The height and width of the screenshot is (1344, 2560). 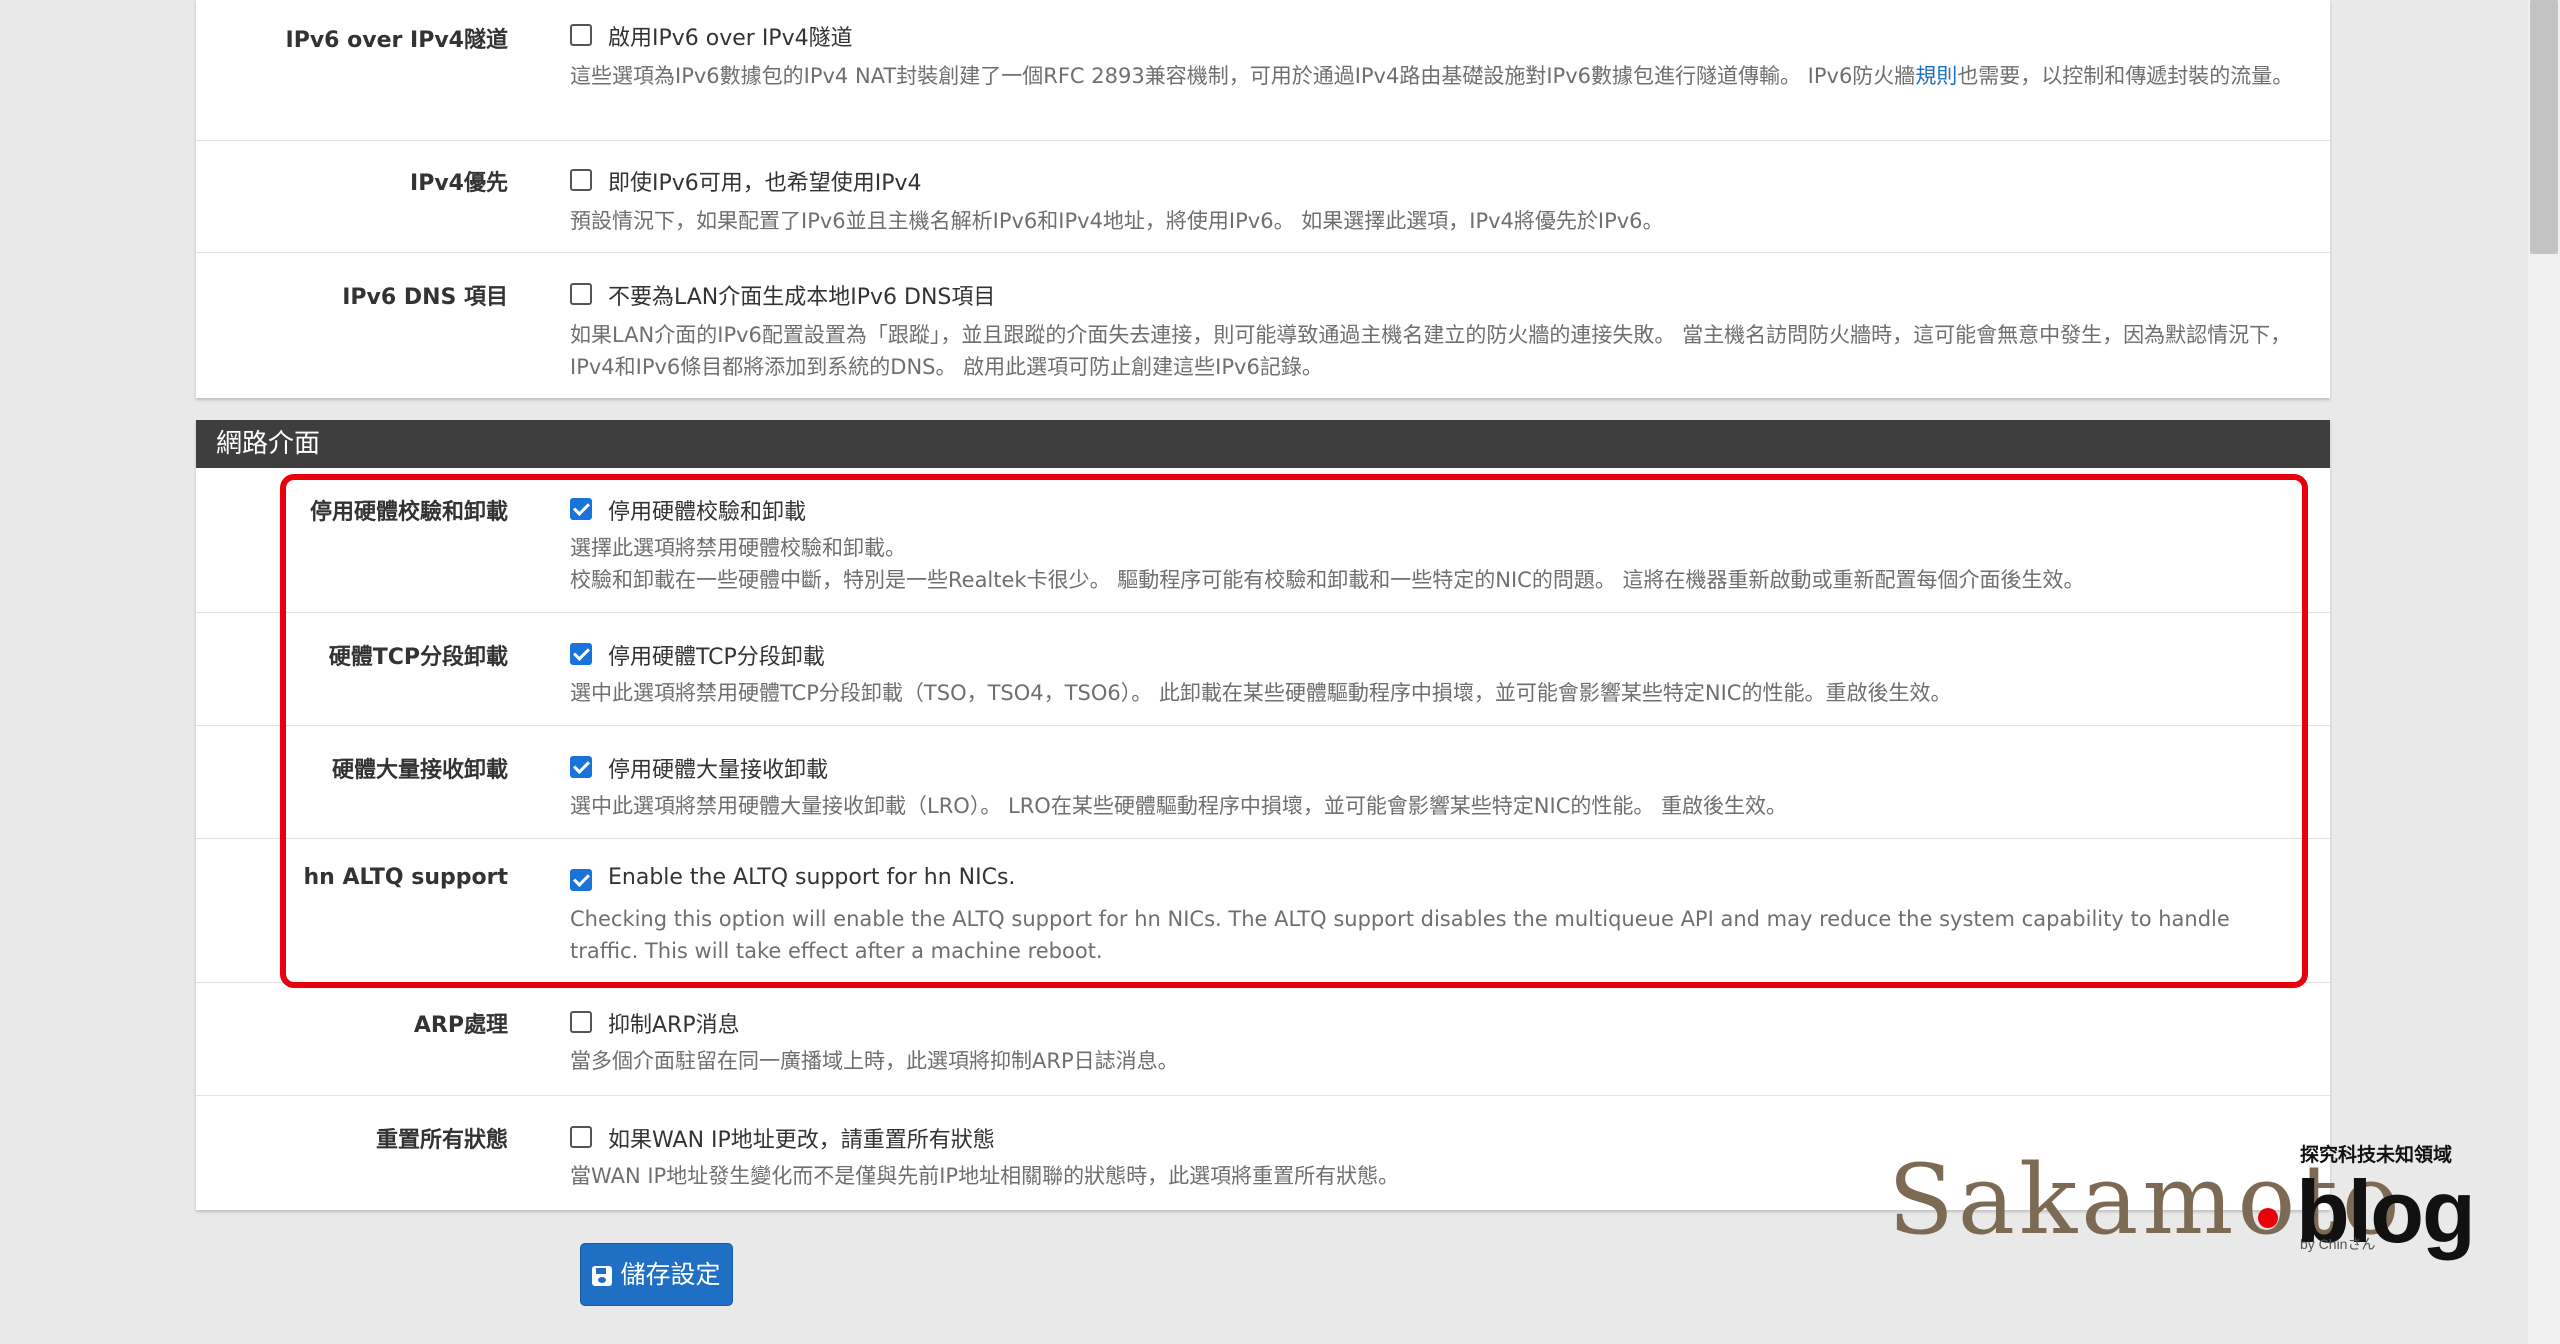 What do you see at coordinates (581, 35) in the screenshot?
I see `ipv6-over-ipv4-checkbox` at bounding box center [581, 35].